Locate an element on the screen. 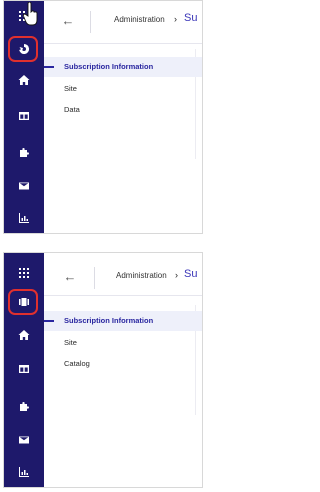 This screenshot has width=320, height=492. hand-cursor-icon is located at coordinates (30, 14).